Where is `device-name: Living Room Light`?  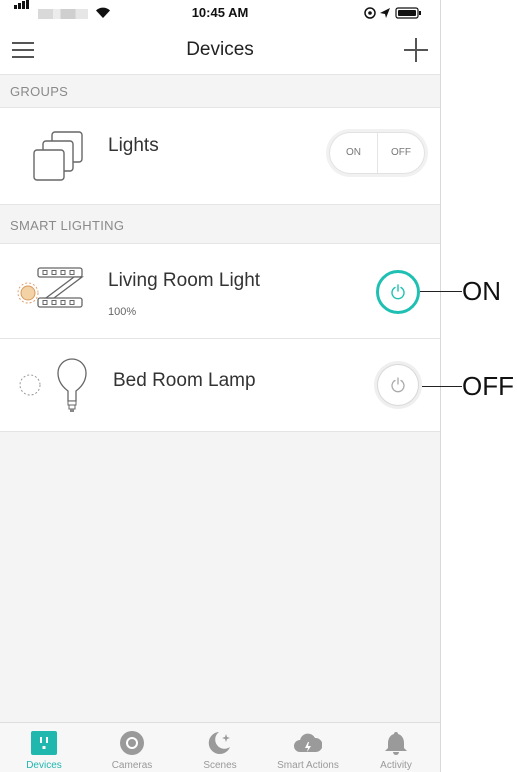
device-name: Living Room Light is located at coordinates (184, 280).